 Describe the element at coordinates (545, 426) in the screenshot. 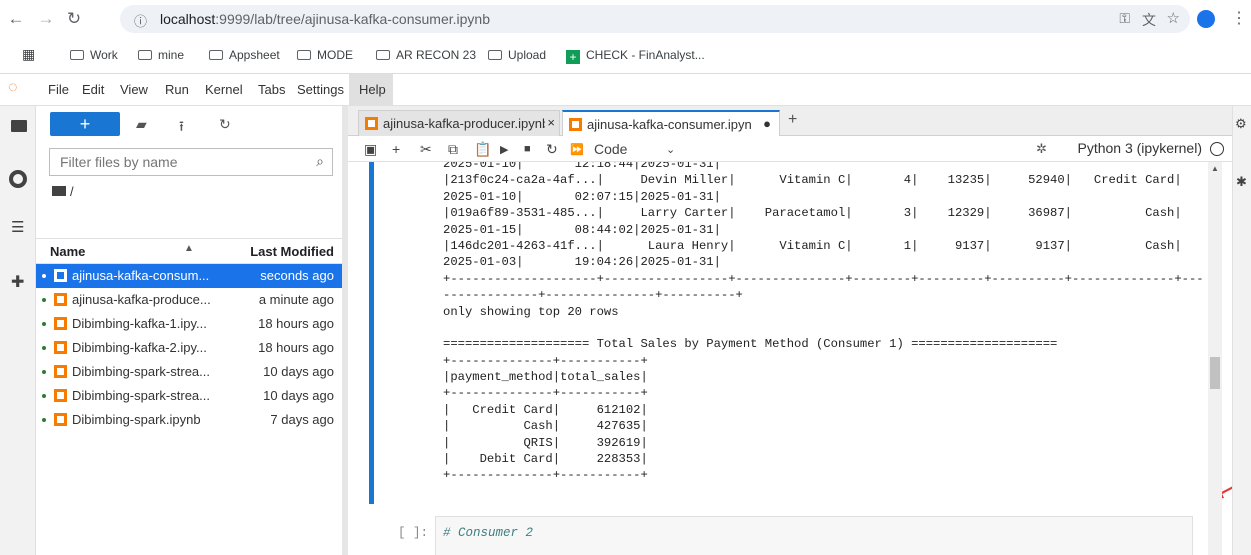

I see `output-line: | Cash| 427635|` at that location.